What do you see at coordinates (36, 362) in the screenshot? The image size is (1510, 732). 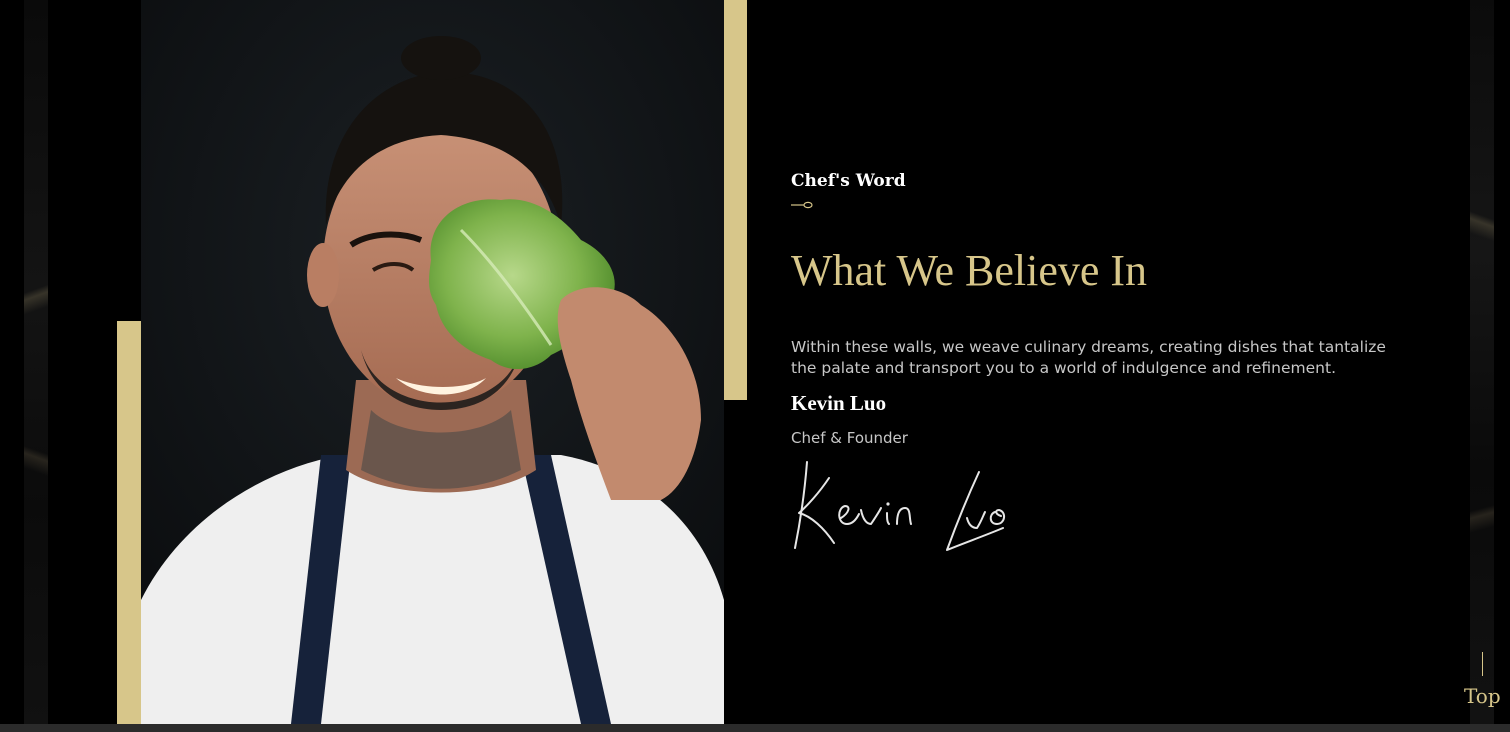 I see `marble-border-left` at bounding box center [36, 362].